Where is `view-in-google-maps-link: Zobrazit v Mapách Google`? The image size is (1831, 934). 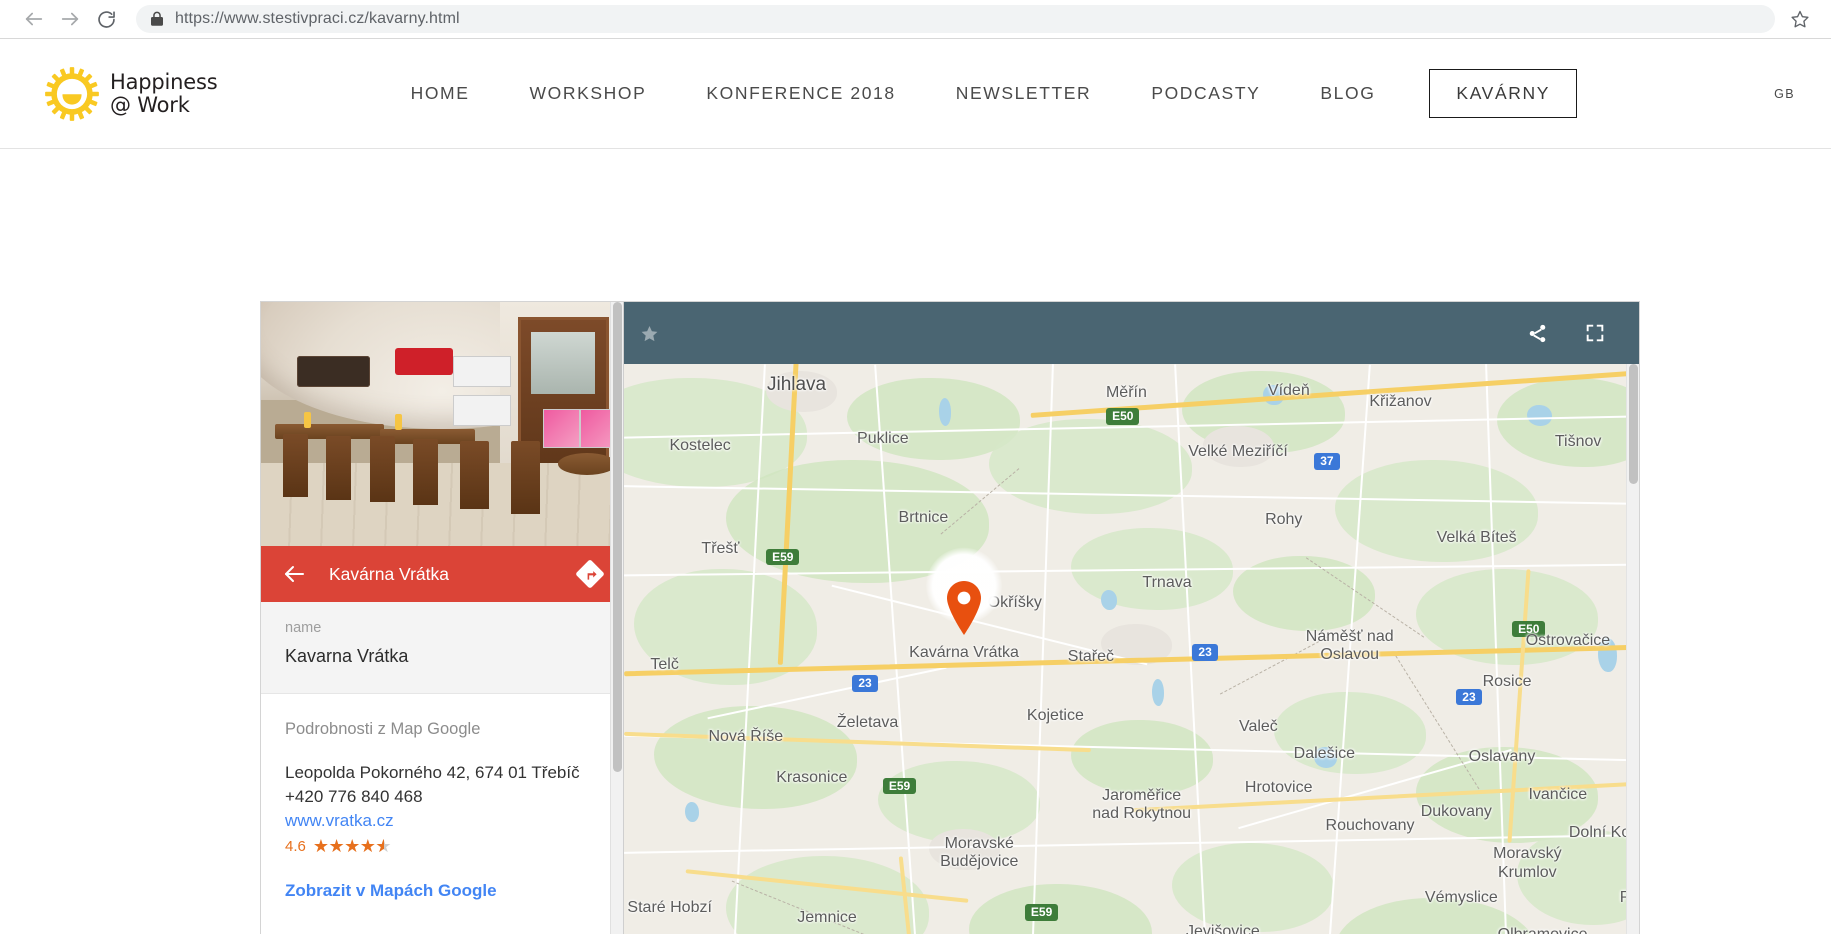 view-in-google-maps-link: Zobrazit v Mapách Google is located at coordinates (442, 891).